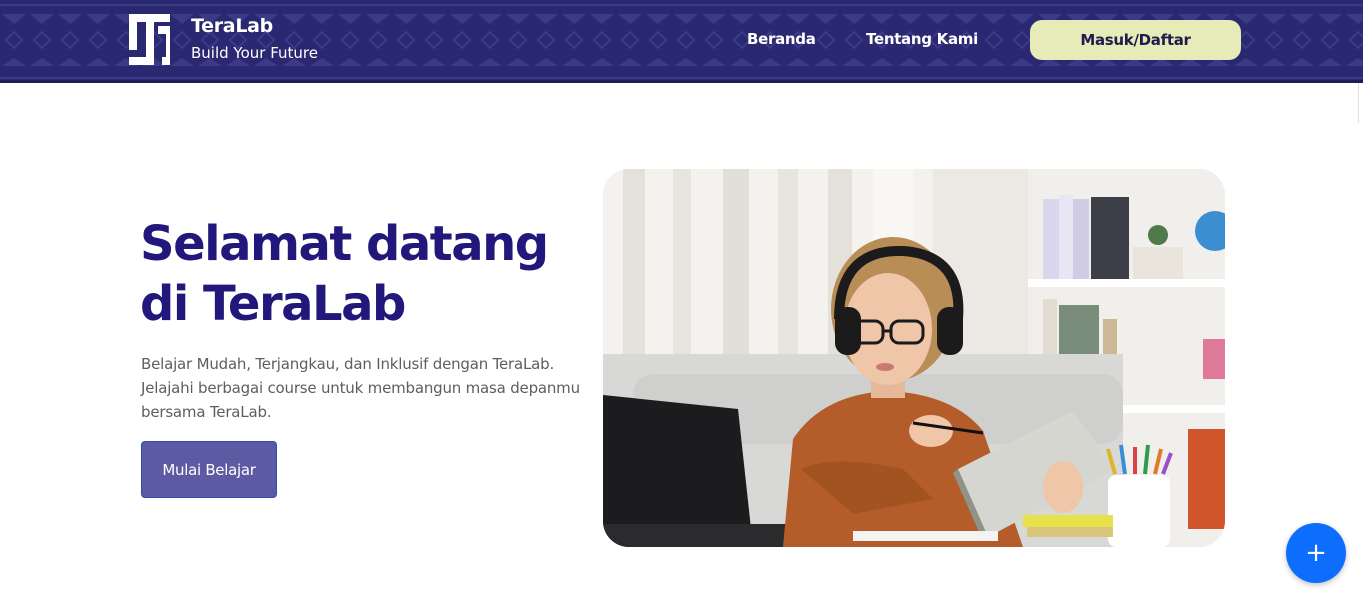  Describe the element at coordinates (232, 26) in the screenshot. I see `brand-name: TeraLab` at that location.